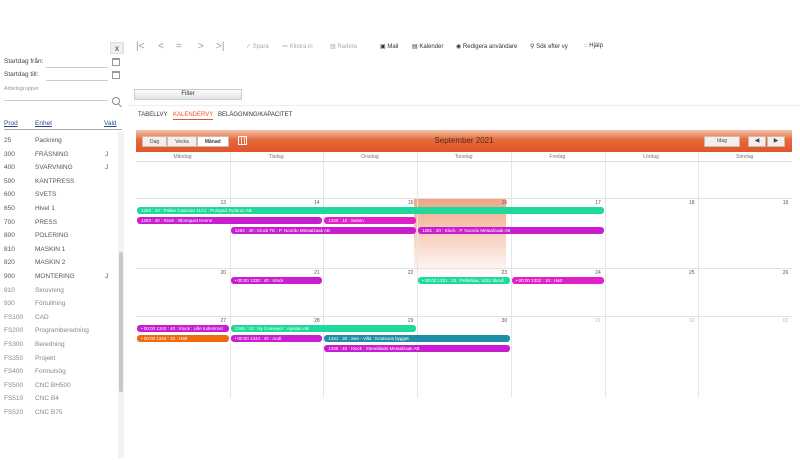  I want to click on day-number: 23, so click(462, 273).